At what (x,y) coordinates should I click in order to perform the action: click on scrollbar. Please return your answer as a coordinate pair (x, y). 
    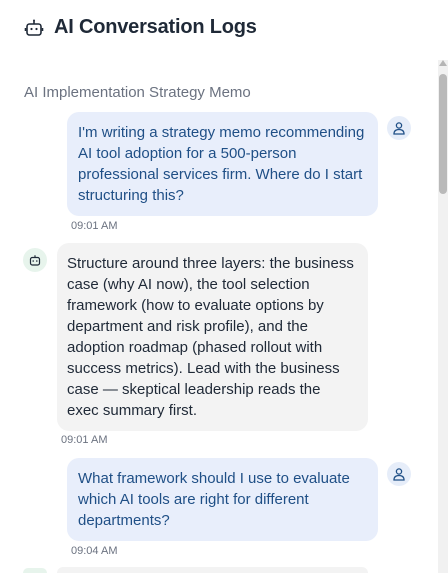
    Looking at the image, I should click on (443, 316).